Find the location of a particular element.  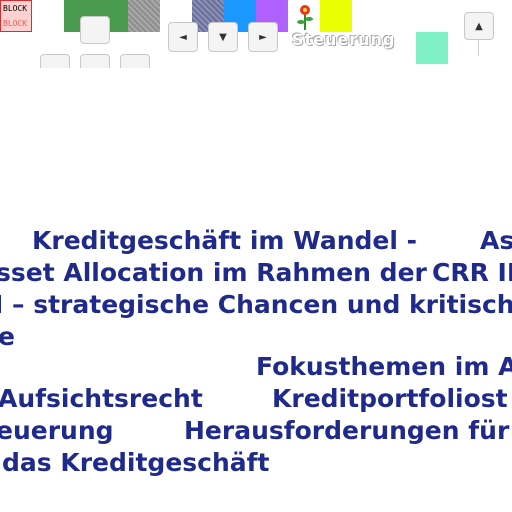

arrow-up-button: ▲ is located at coordinates (479, 26).